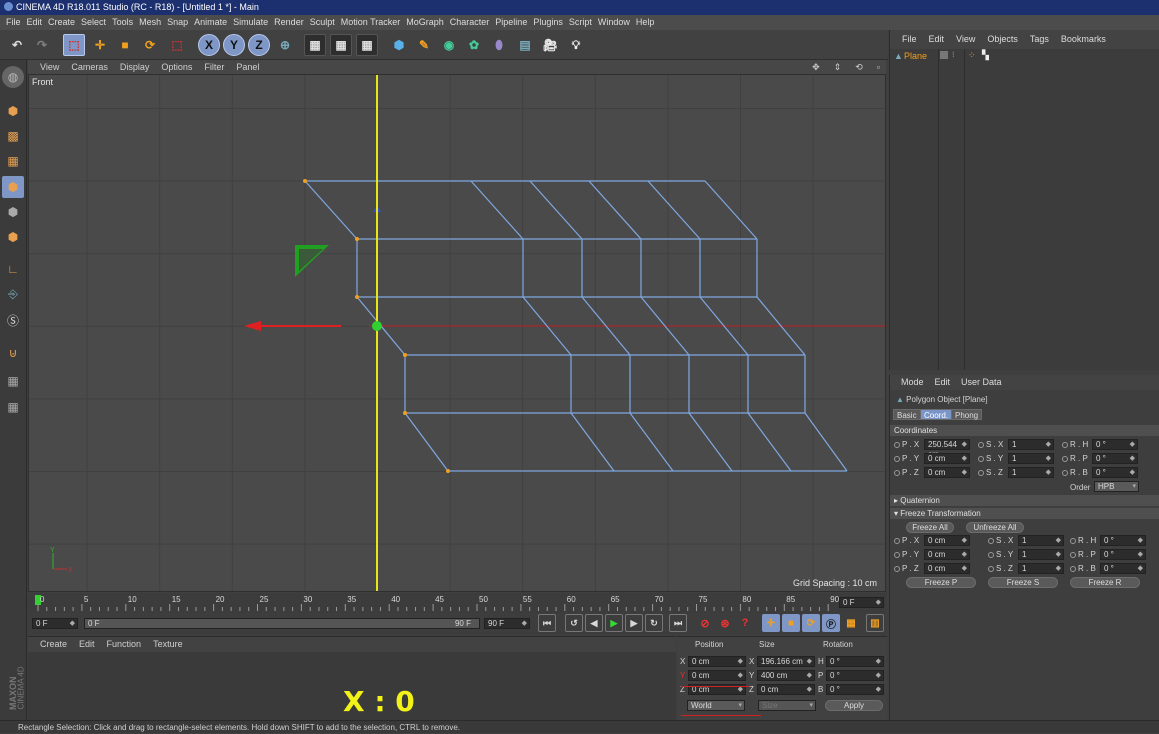  What do you see at coordinates (860, 67) in the screenshot?
I see `orbit-icon: ⟲` at bounding box center [860, 67].